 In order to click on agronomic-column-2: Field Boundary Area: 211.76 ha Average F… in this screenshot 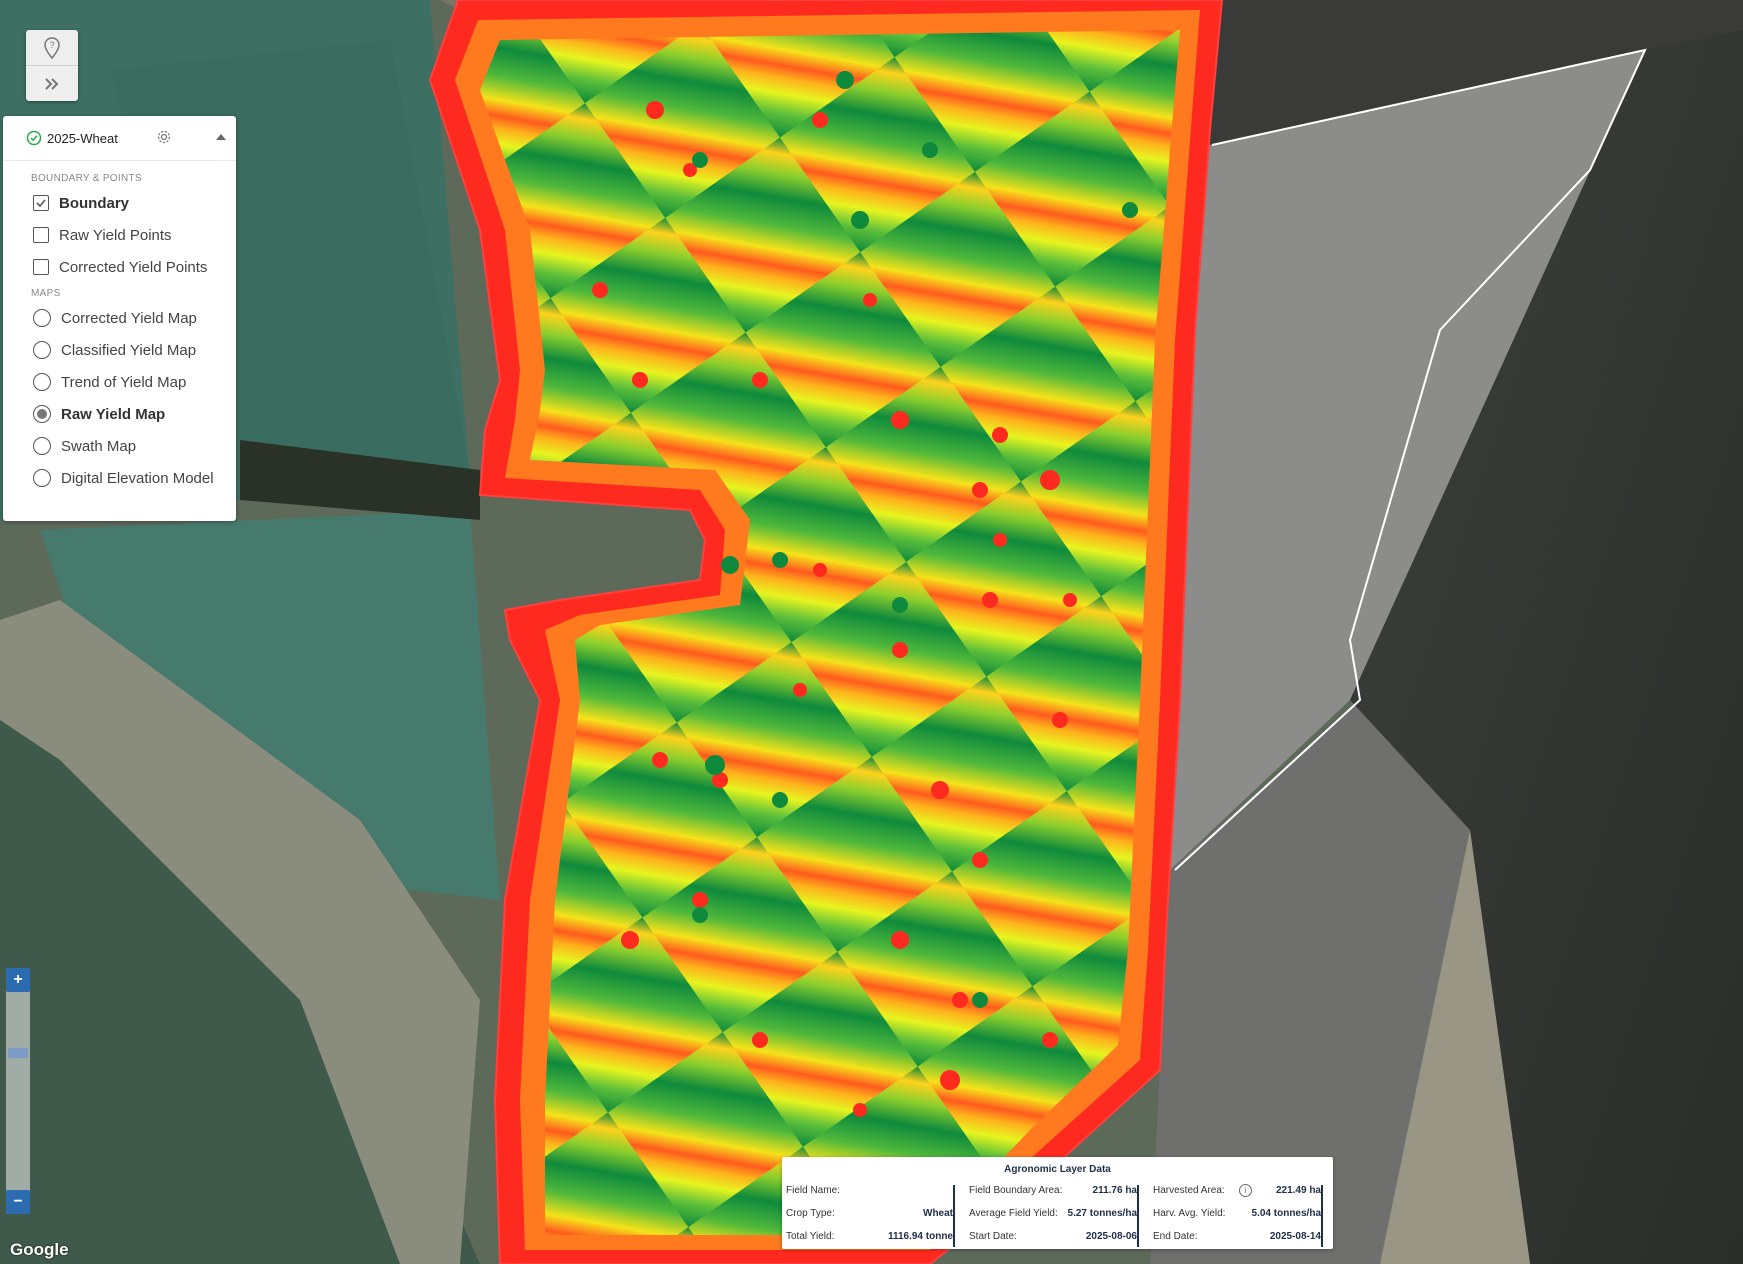, I will do `click(1053, 1212)`.